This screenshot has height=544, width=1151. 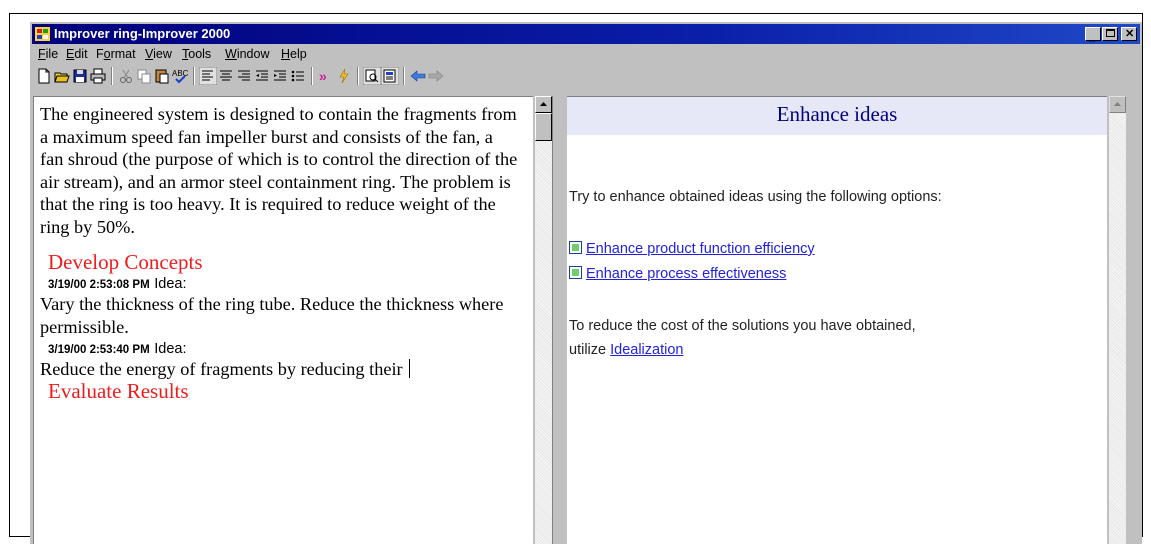 I want to click on close-icon: ✕, so click(x=1130, y=34).